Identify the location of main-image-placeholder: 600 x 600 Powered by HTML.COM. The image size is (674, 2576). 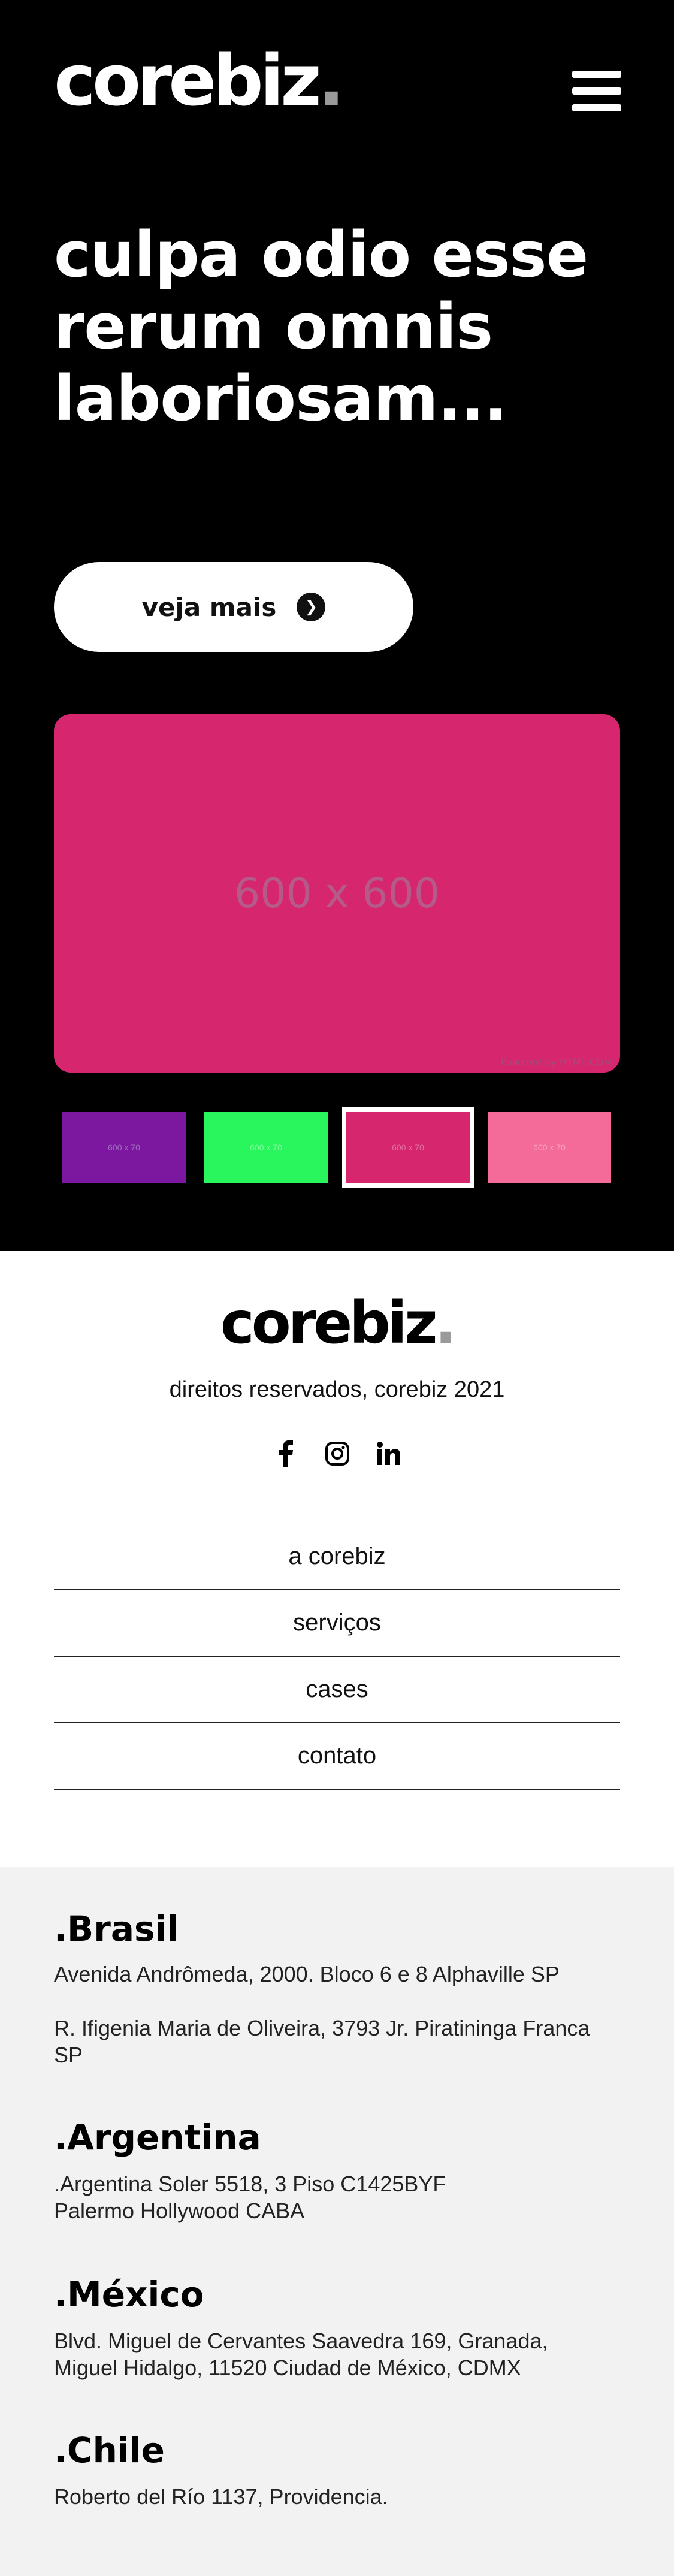
(337, 894).